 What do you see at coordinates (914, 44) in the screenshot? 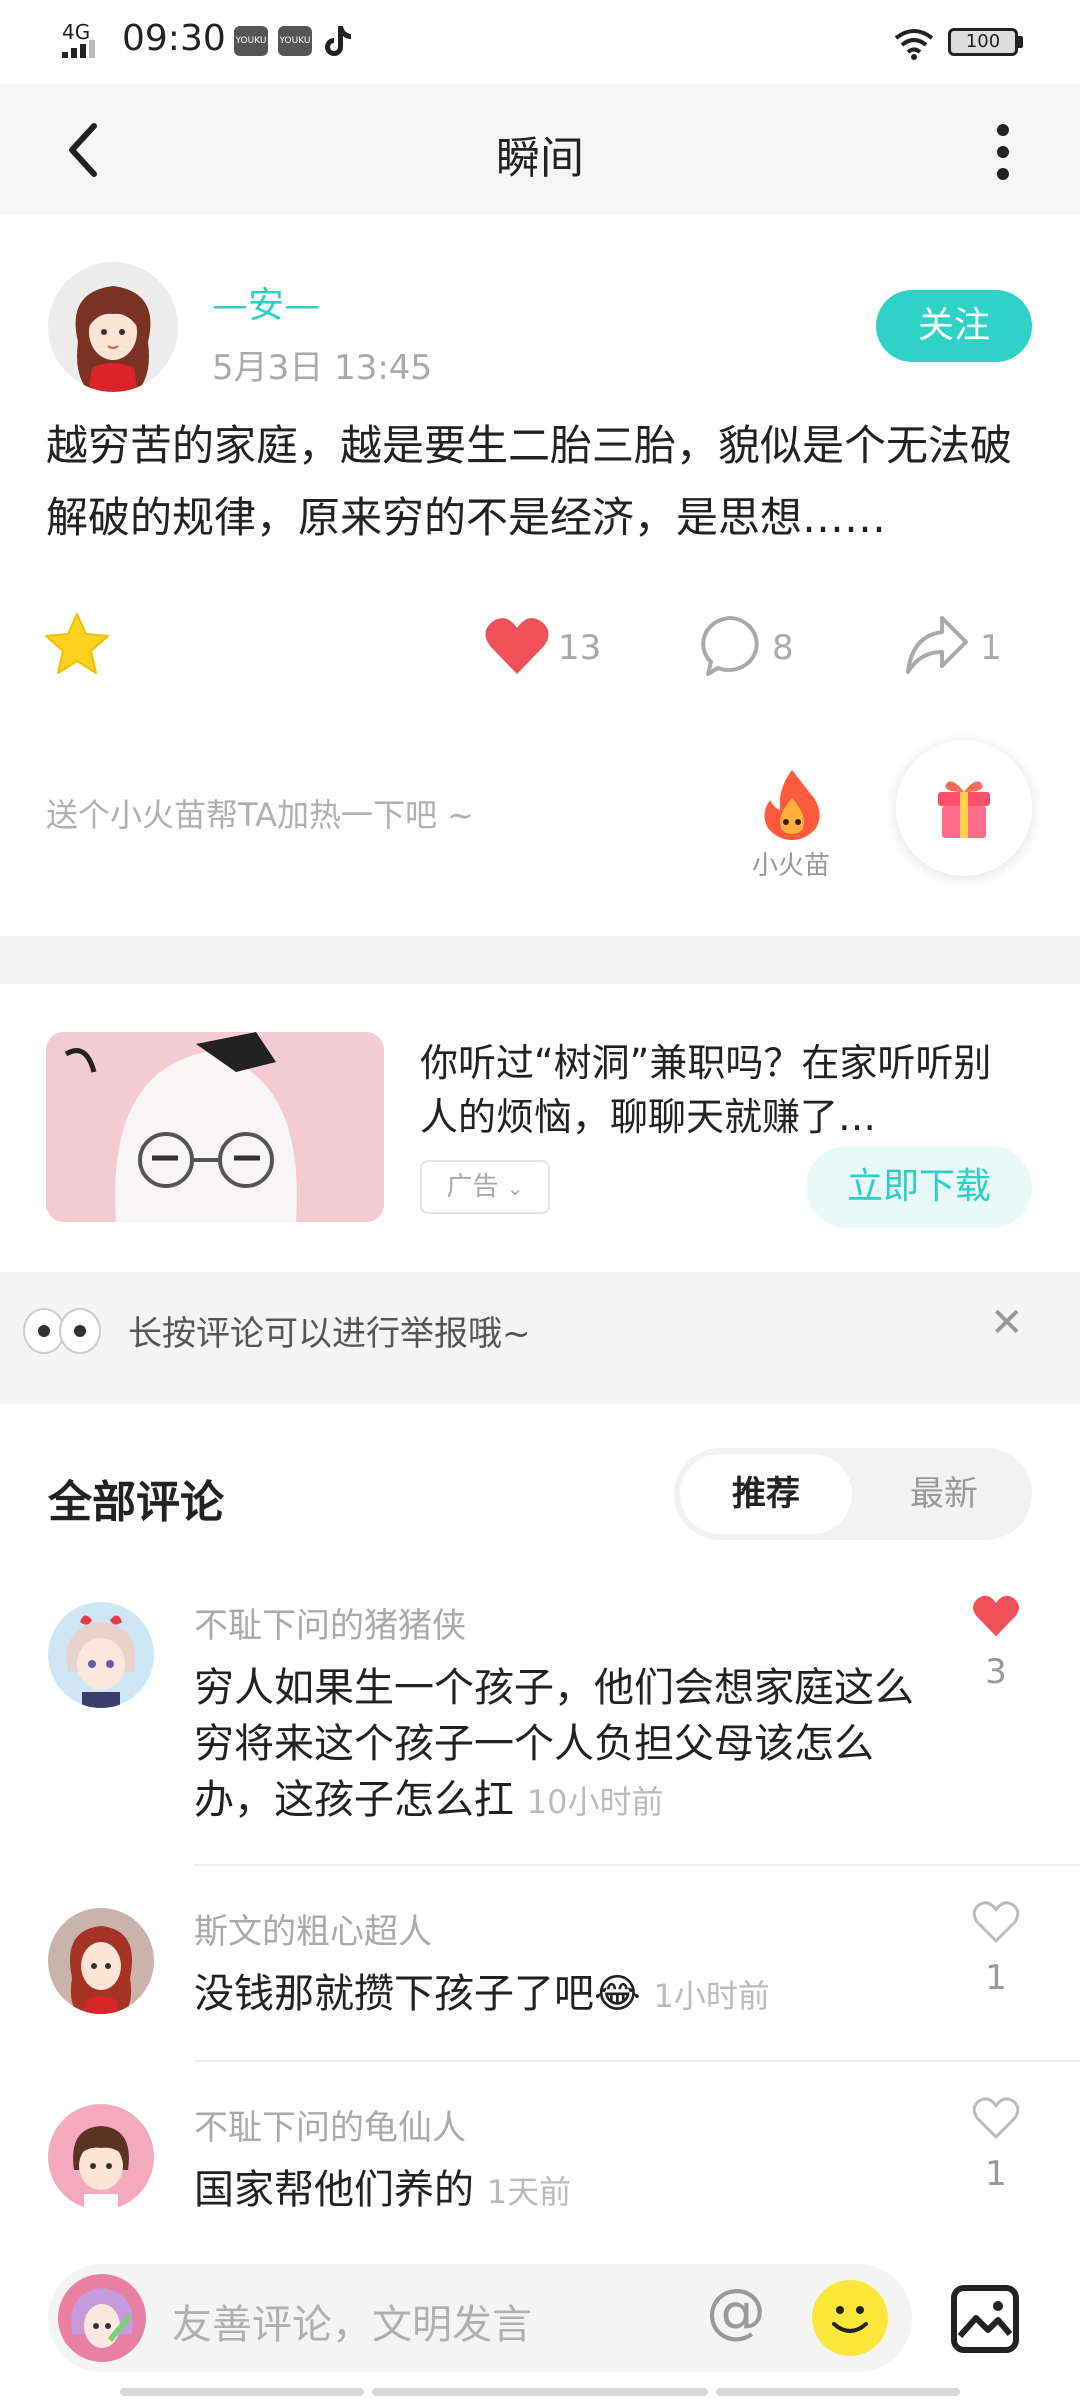
I see `wifi-icon` at bounding box center [914, 44].